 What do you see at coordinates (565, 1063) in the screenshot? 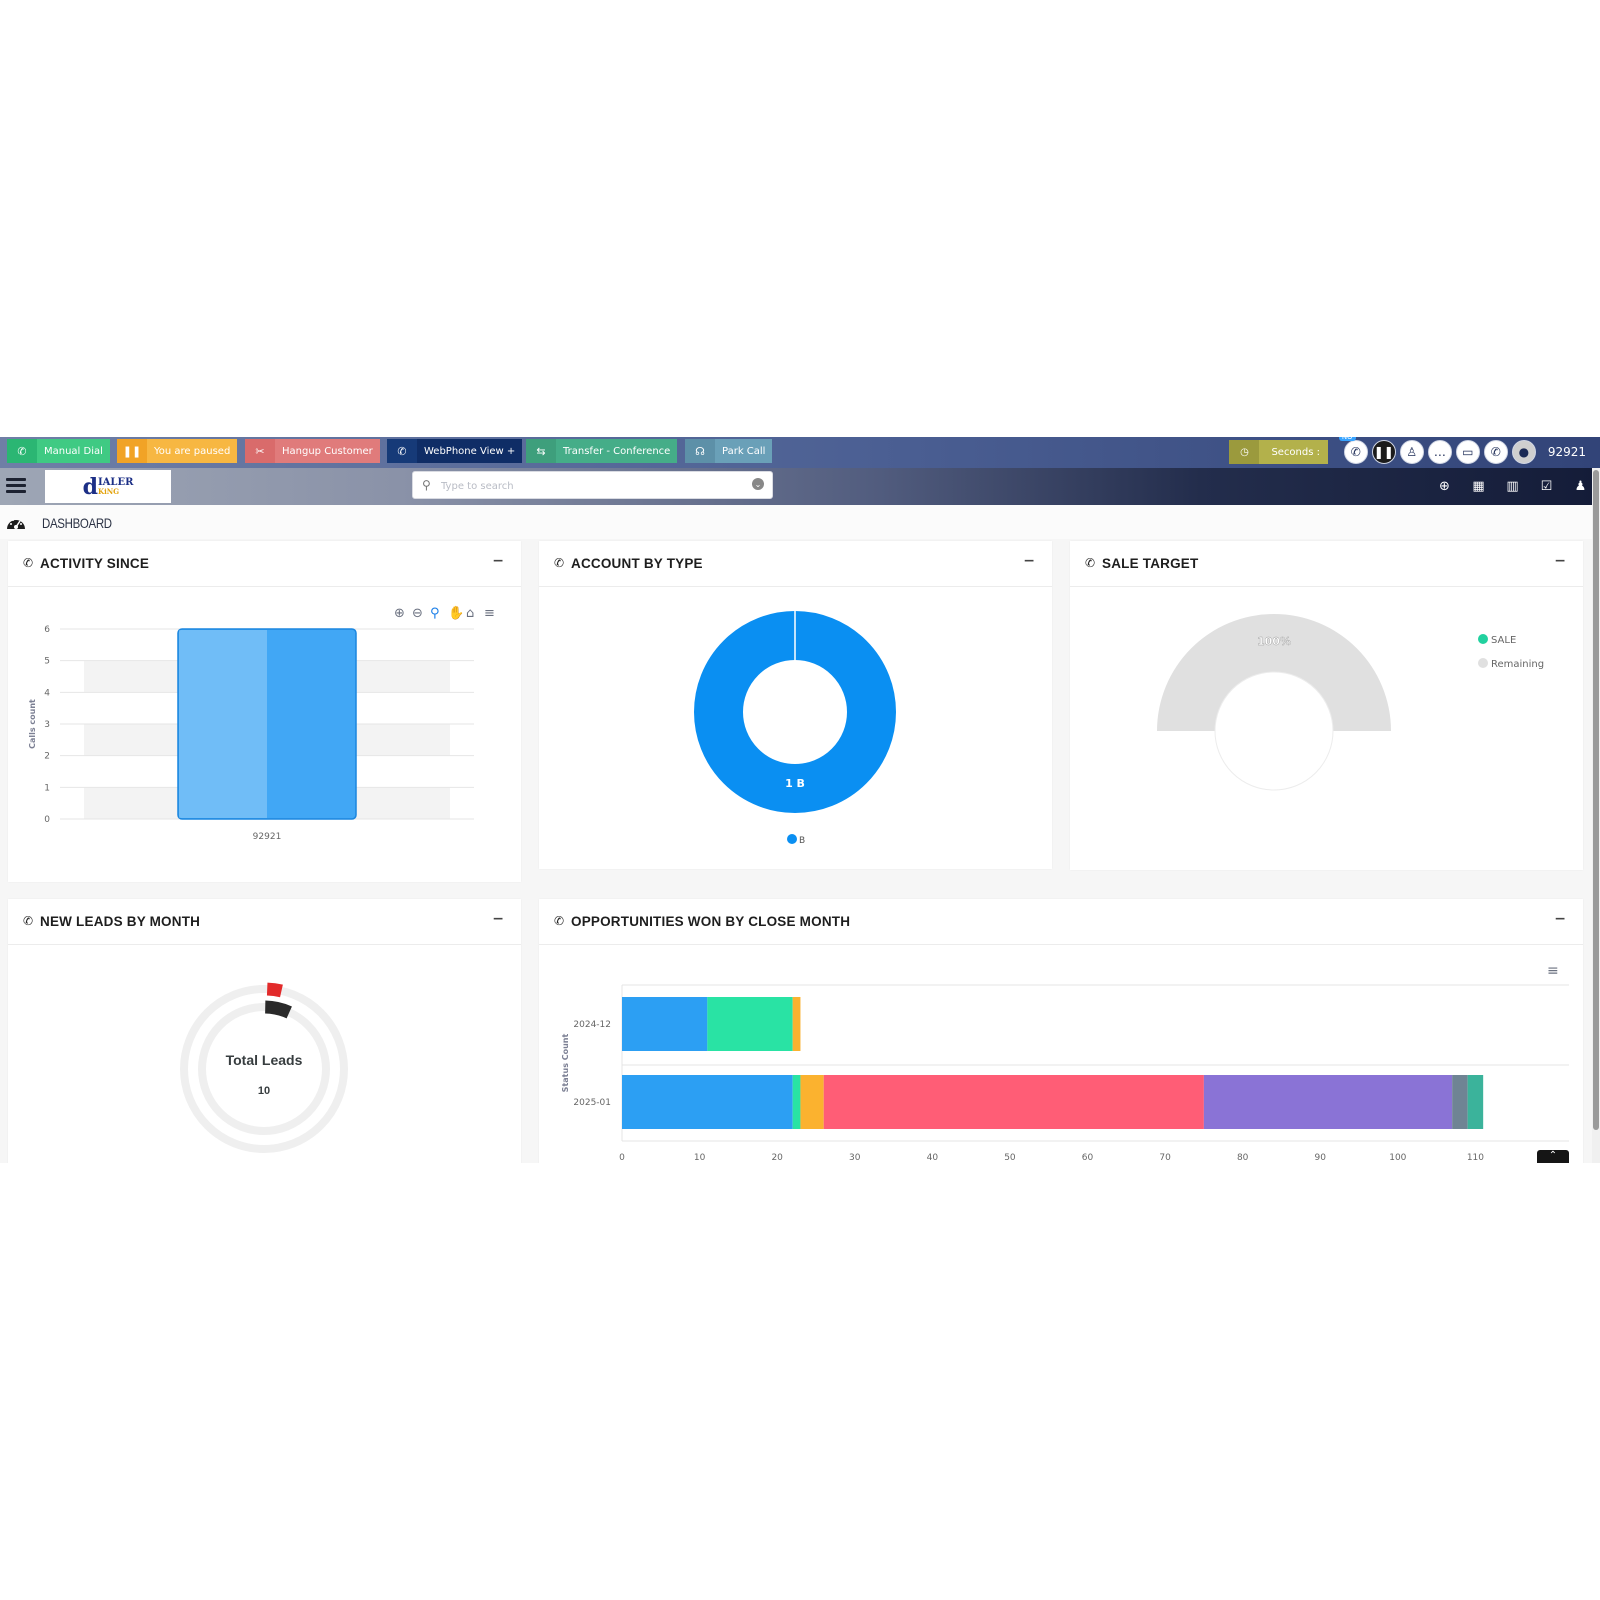
I see `y-axis-title: Status Count` at bounding box center [565, 1063].